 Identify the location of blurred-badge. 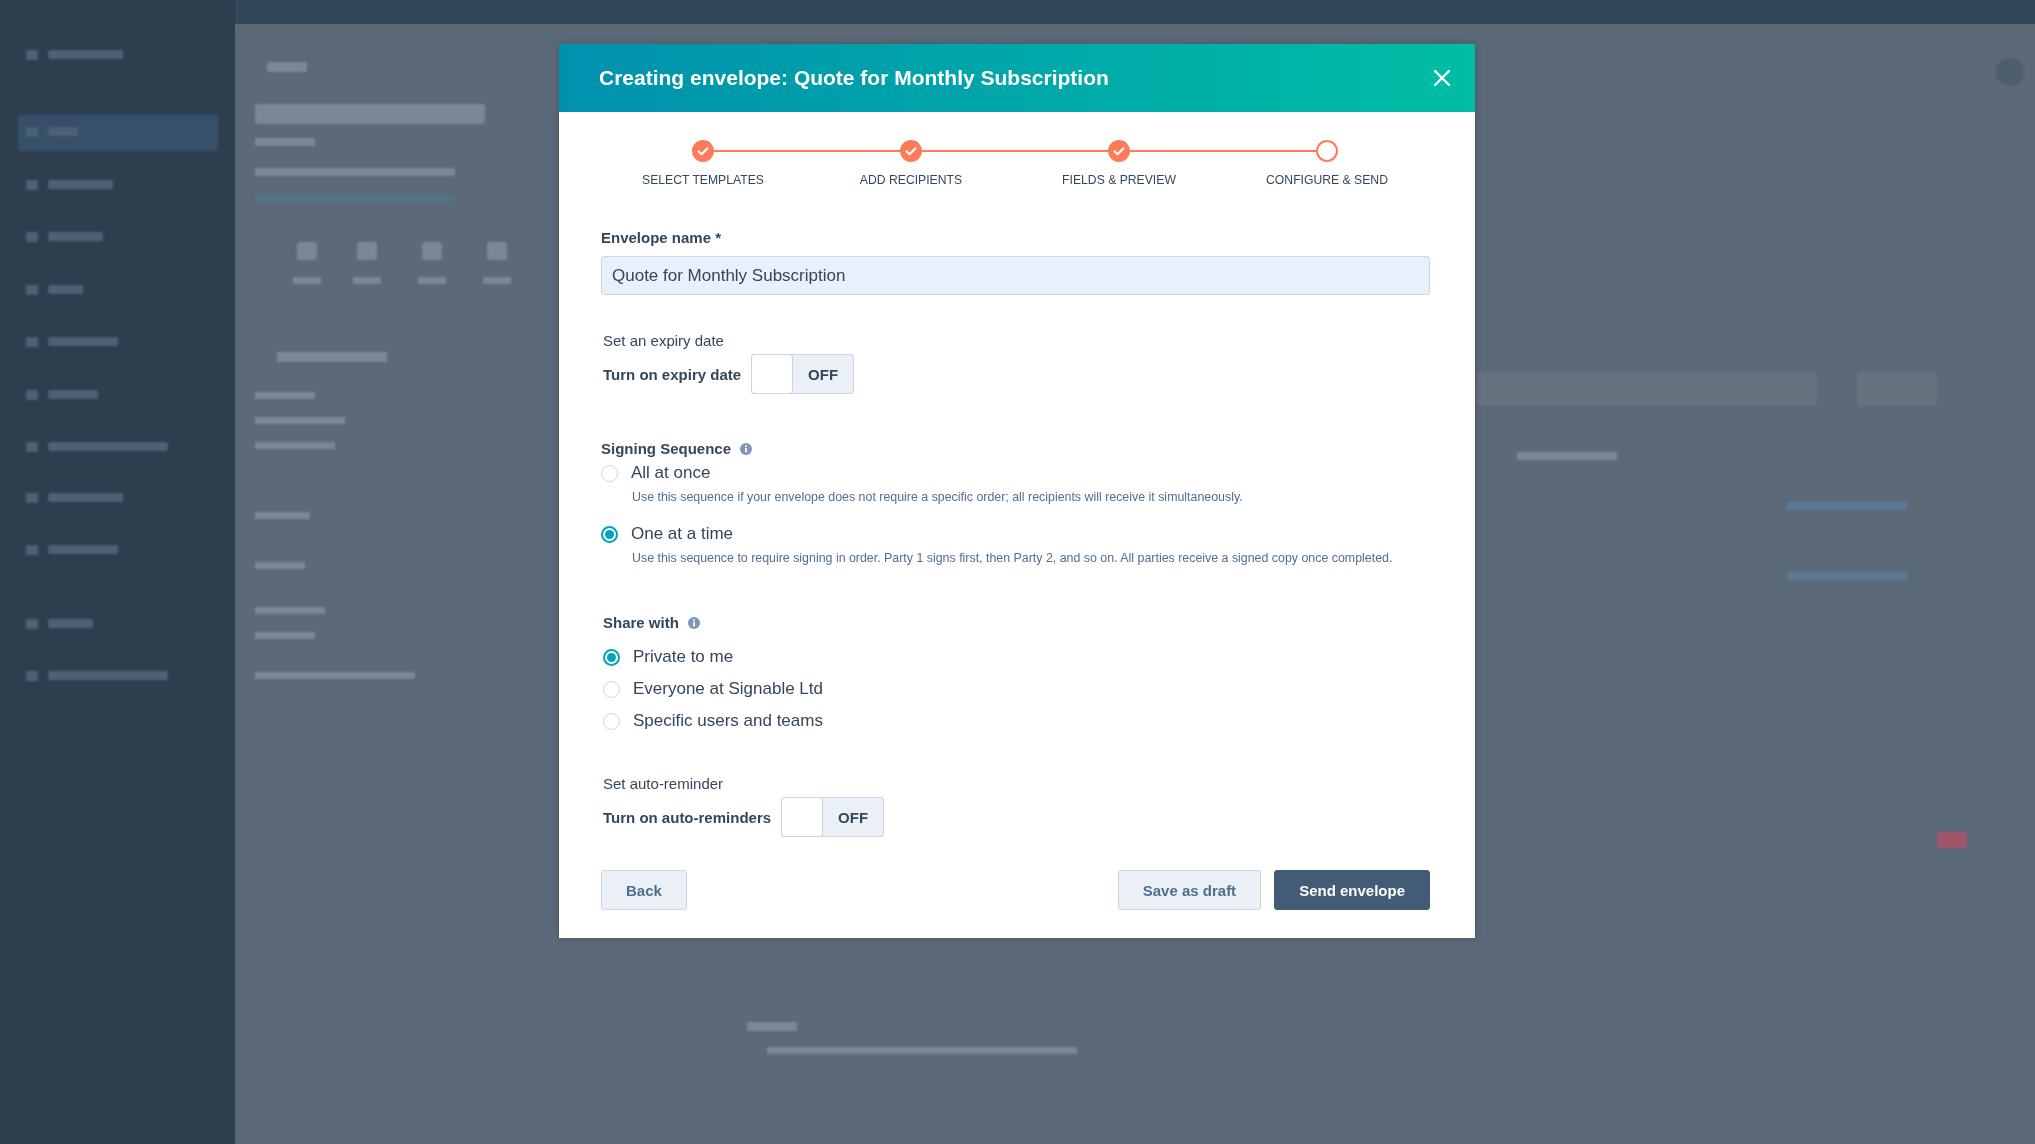
(1952, 840).